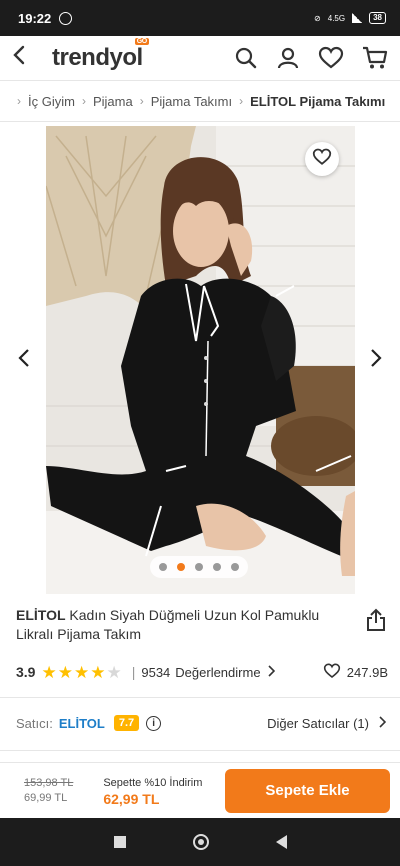 The height and width of the screenshot is (866, 400). I want to click on gallery-pagination, so click(199, 567).